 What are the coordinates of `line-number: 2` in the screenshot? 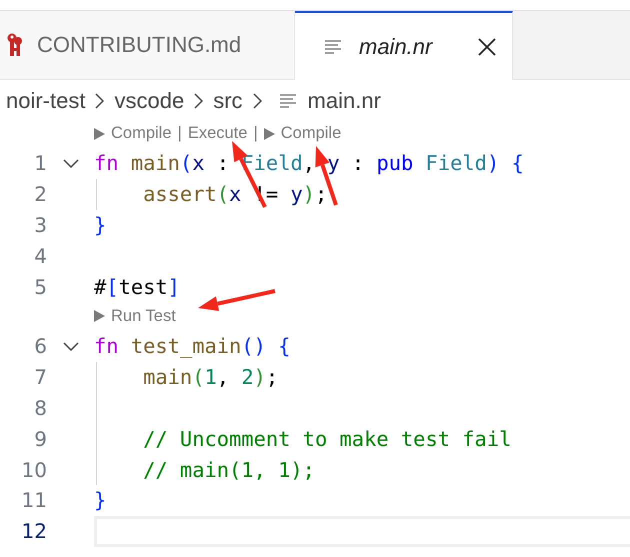 It's located at (40, 194).